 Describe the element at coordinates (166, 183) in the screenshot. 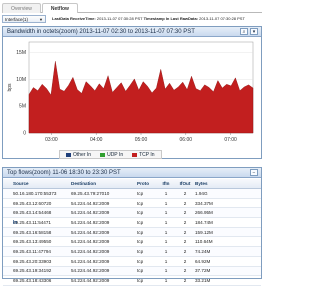

I see `column-header-ifin: IfIn` at that location.